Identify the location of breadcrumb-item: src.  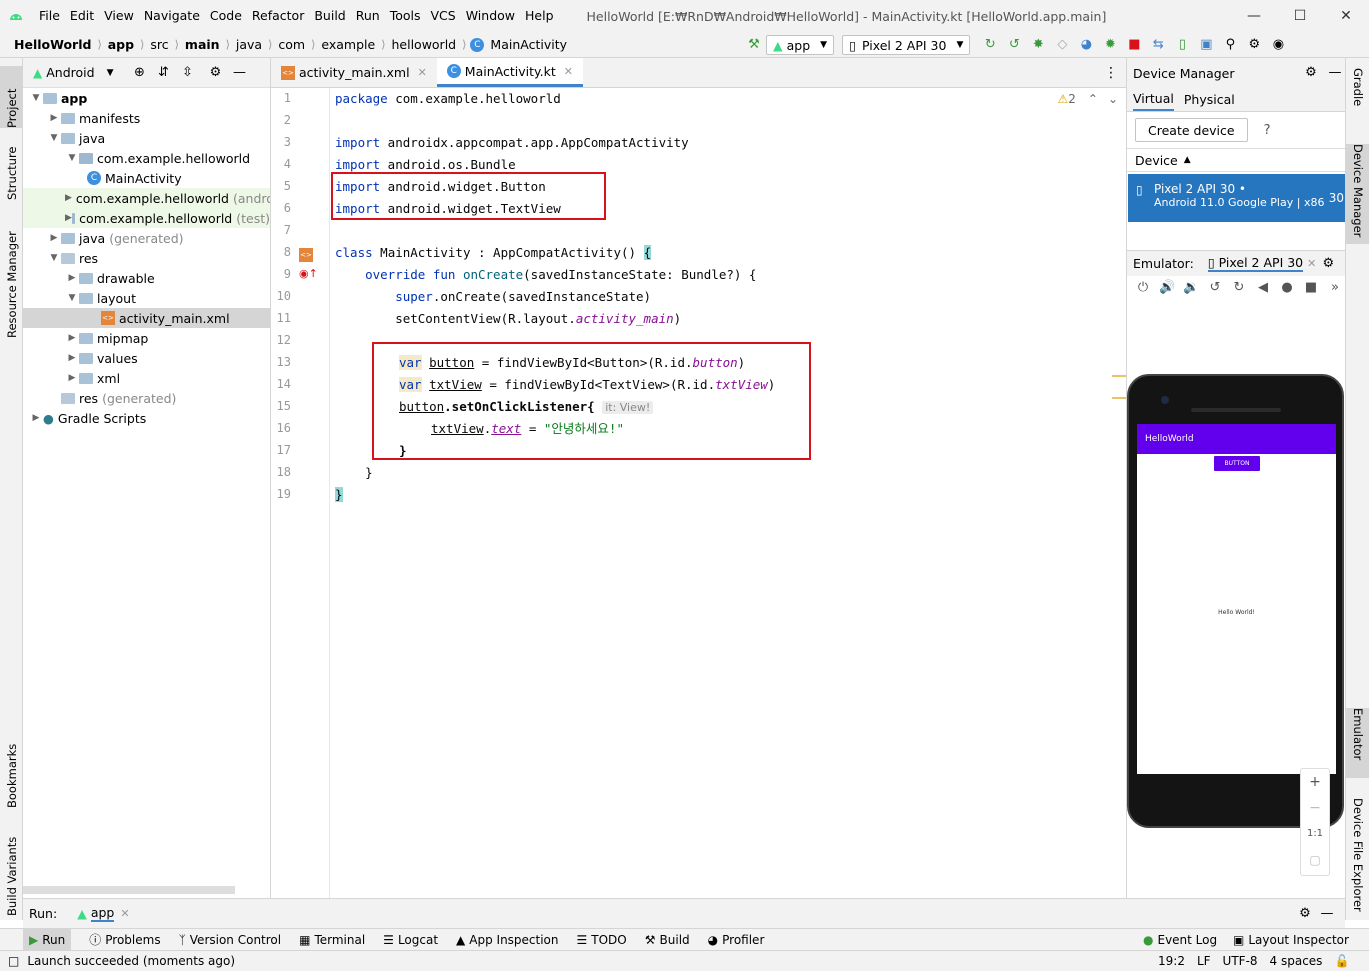
(159, 44).